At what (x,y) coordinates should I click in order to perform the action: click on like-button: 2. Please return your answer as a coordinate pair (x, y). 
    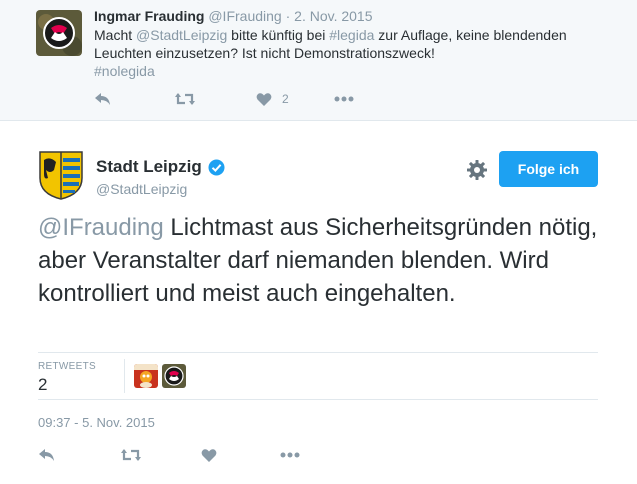
    Looking at the image, I should click on (272, 99).